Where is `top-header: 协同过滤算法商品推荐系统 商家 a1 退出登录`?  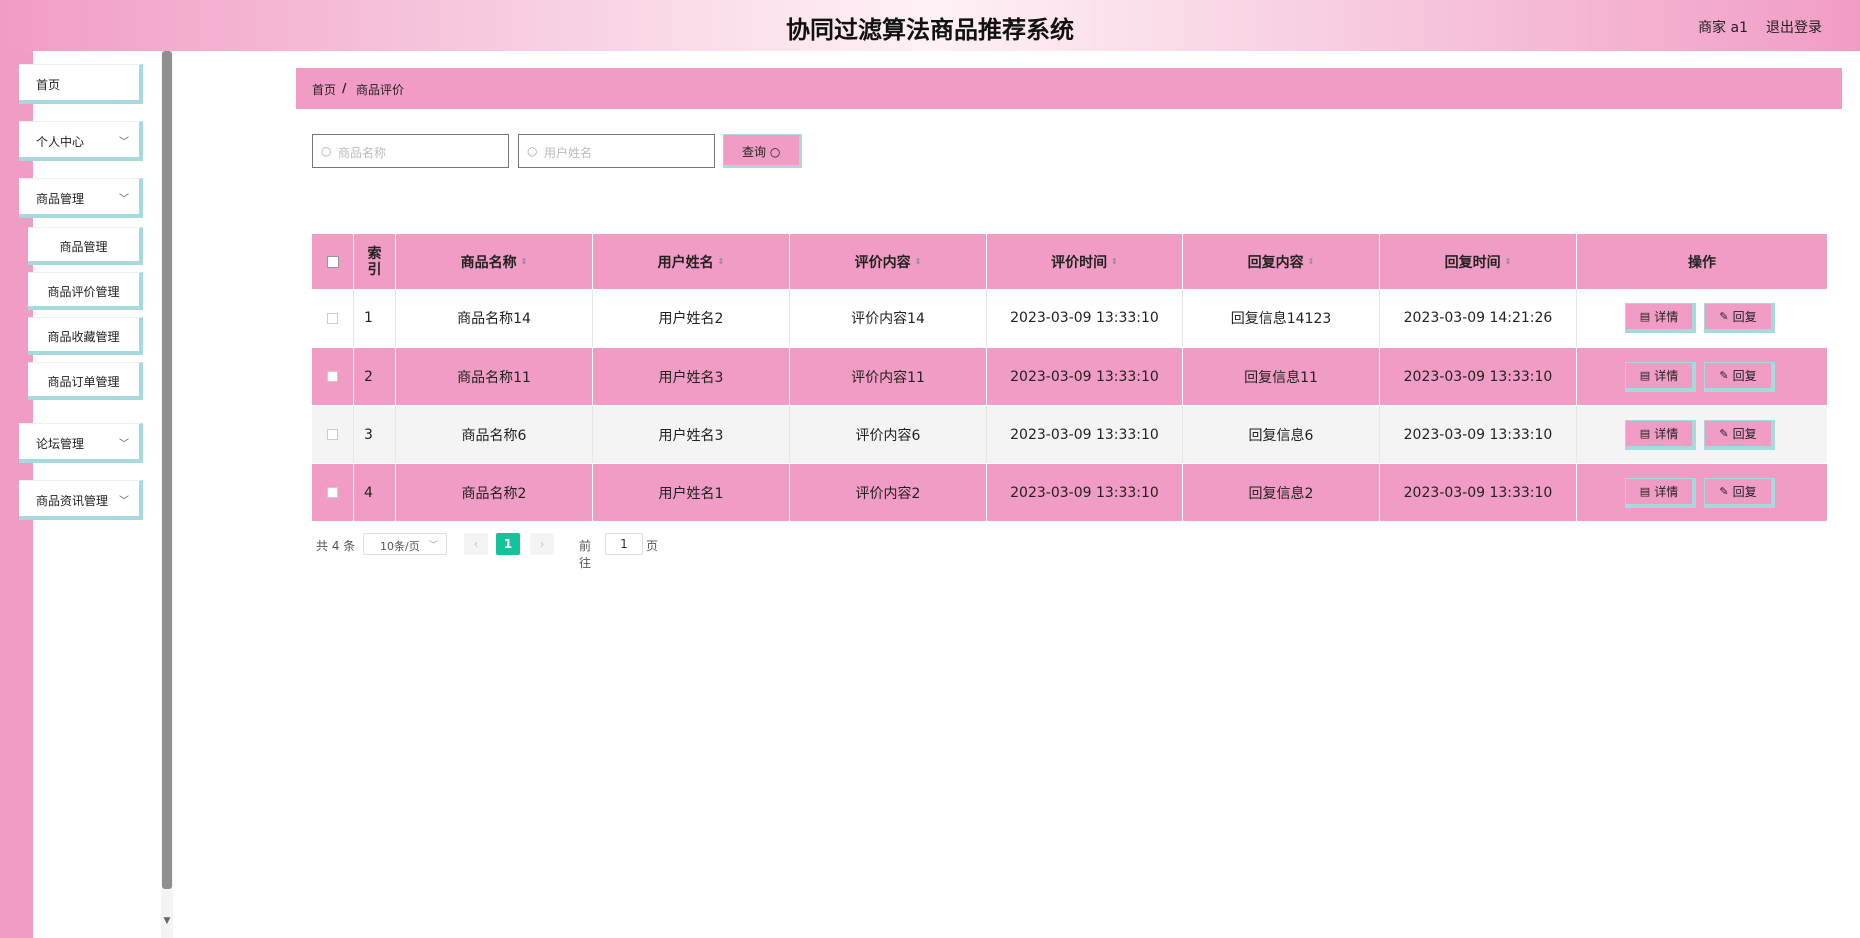
top-header: 协同过滤算法商品推荐系统 商家 a1 退出登录 is located at coordinates (930, 25).